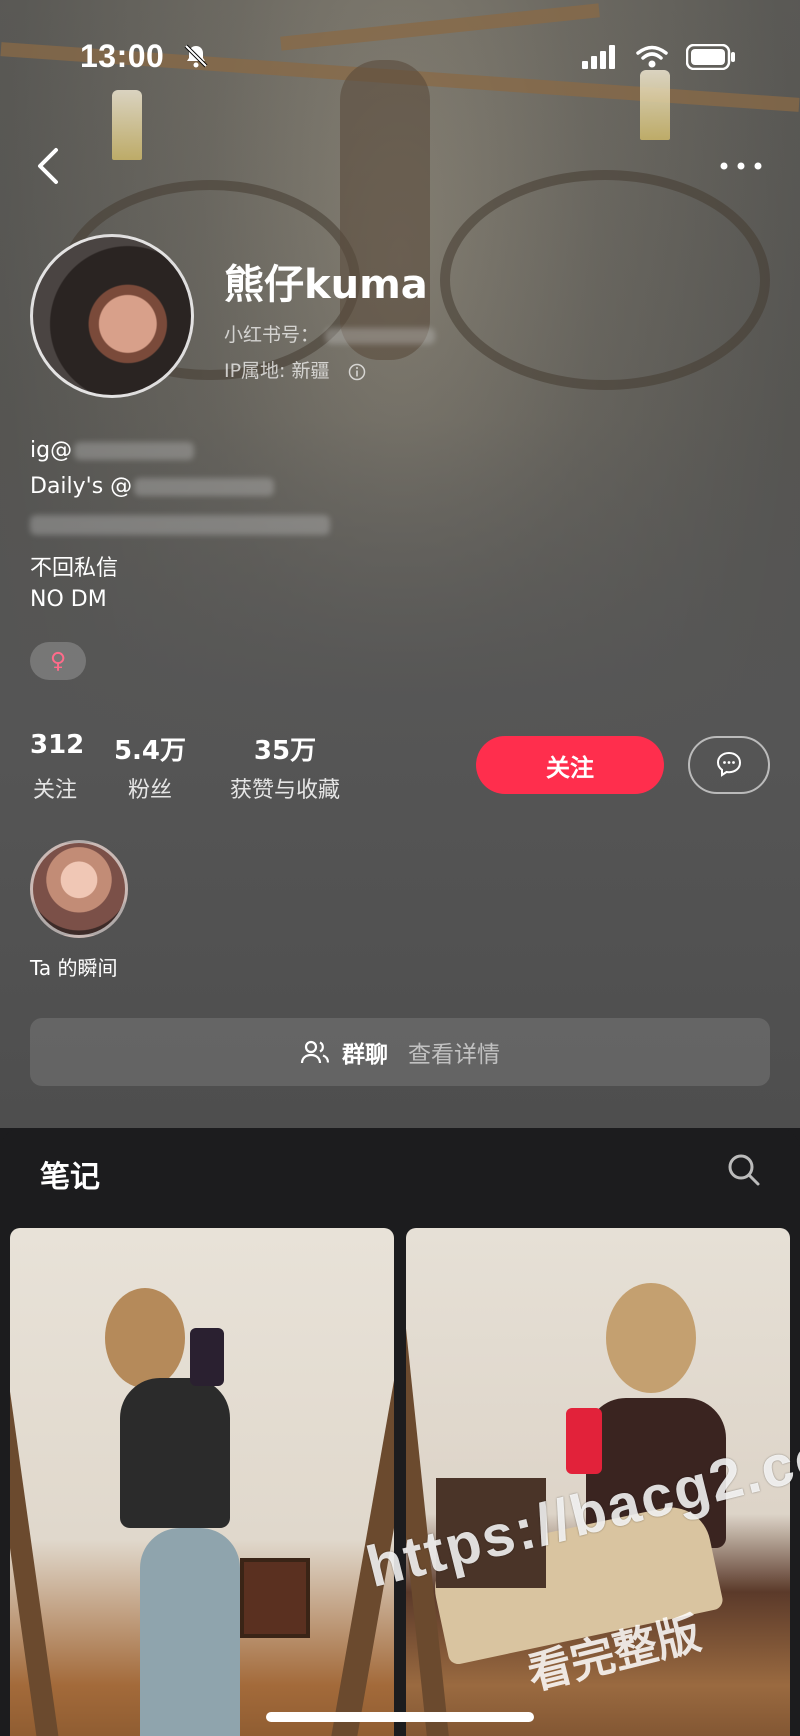 This screenshot has height=1736, width=800. I want to click on note-card, so click(202, 1482).